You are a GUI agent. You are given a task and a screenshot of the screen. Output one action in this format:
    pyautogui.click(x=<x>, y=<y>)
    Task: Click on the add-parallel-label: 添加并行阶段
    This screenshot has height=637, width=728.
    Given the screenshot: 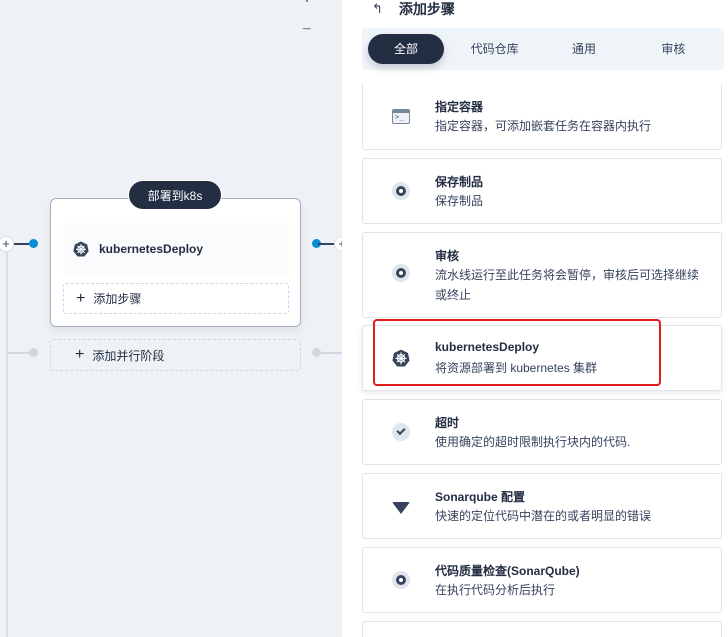 What is the action you would take?
    pyautogui.click(x=128, y=355)
    